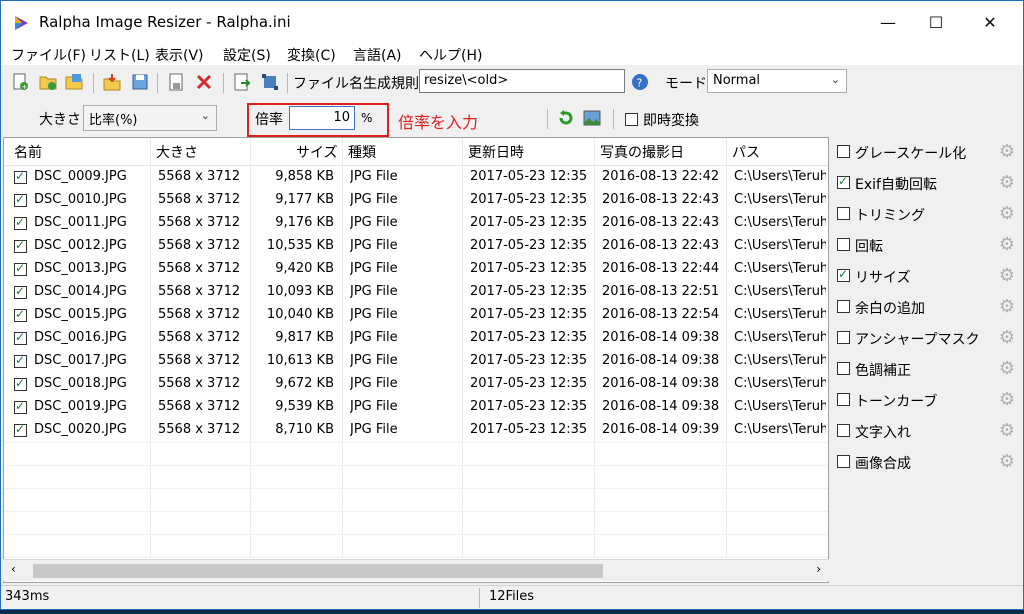  What do you see at coordinates (927, 431) in the screenshot?
I see `option-item: 文字入れ ⚙` at bounding box center [927, 431].